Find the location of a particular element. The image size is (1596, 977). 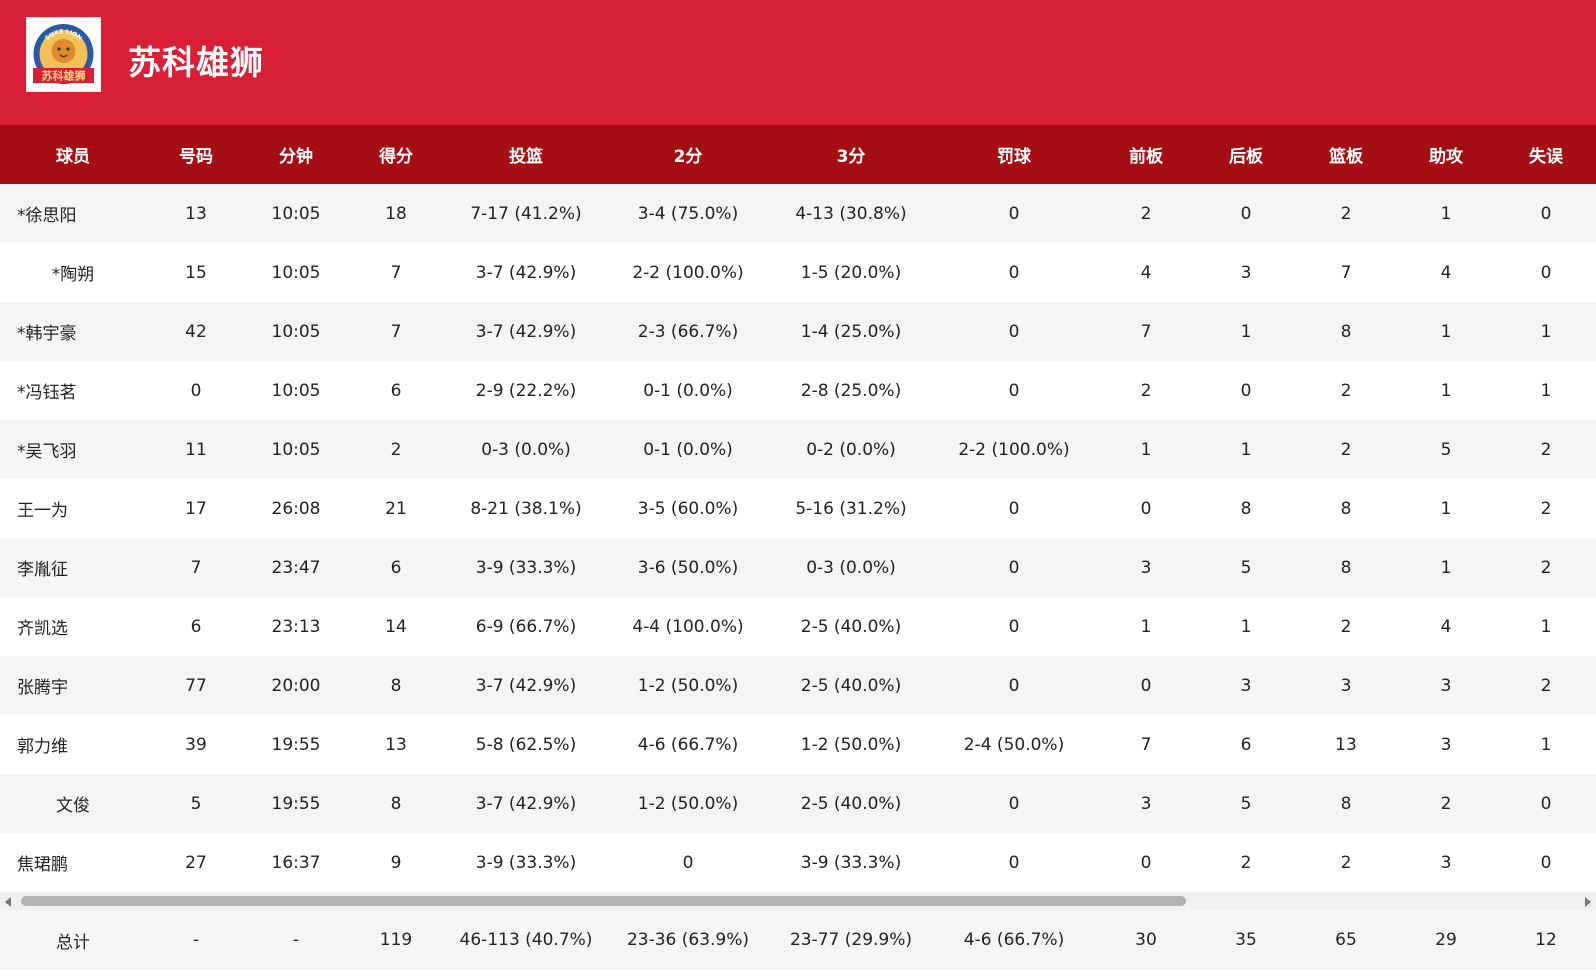

lion-logo-icon: SUKE LION 苏科雄狮 is located at coordinates (63, 54).